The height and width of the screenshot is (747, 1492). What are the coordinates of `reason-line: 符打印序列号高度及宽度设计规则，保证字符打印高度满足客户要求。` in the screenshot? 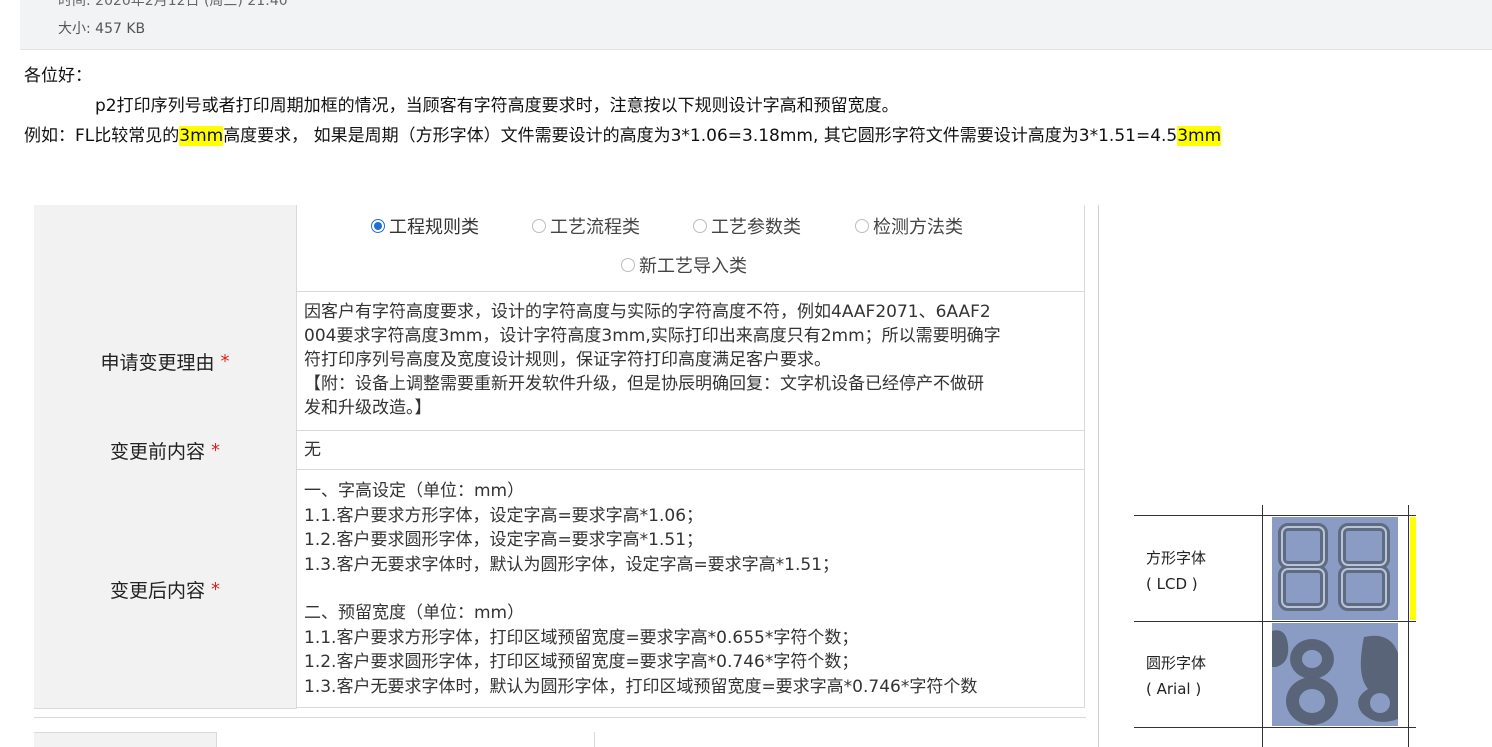 It's located at (567, 360).